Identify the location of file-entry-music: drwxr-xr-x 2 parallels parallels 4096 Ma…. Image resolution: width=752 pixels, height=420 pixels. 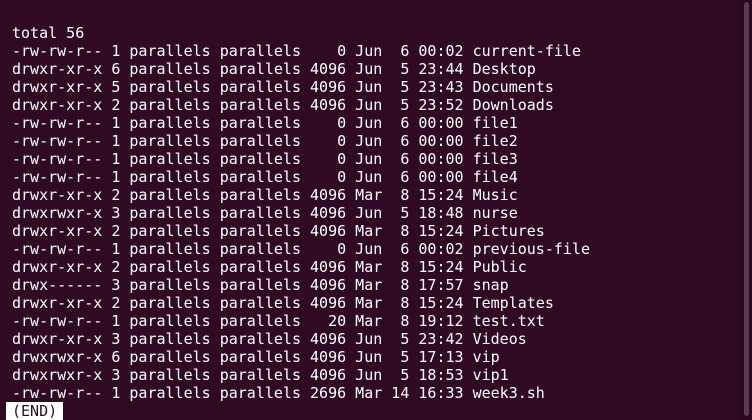
(265, 195).